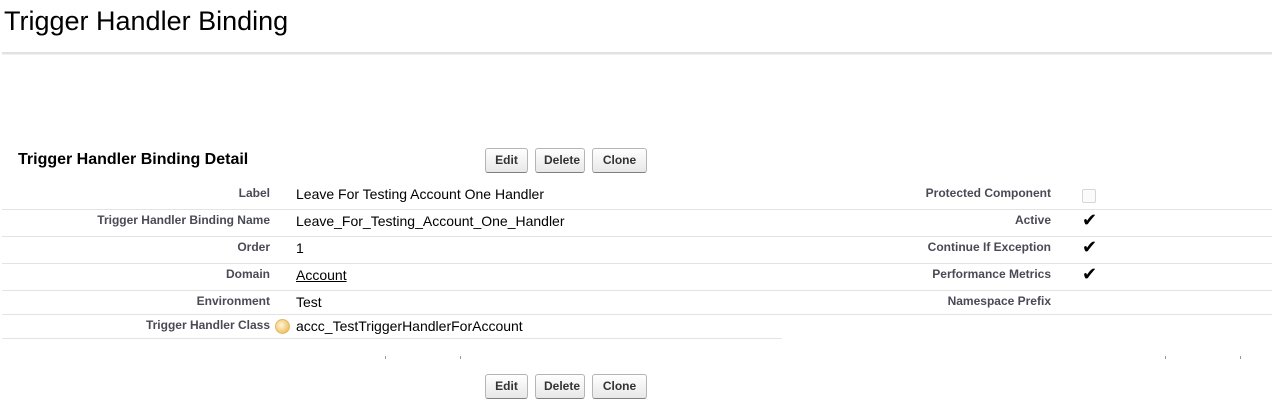  Describe the element at coordinates (207, 325) in the screenshot. I see `trigger-handler-class-label: Trigger Handler Class` at that location.